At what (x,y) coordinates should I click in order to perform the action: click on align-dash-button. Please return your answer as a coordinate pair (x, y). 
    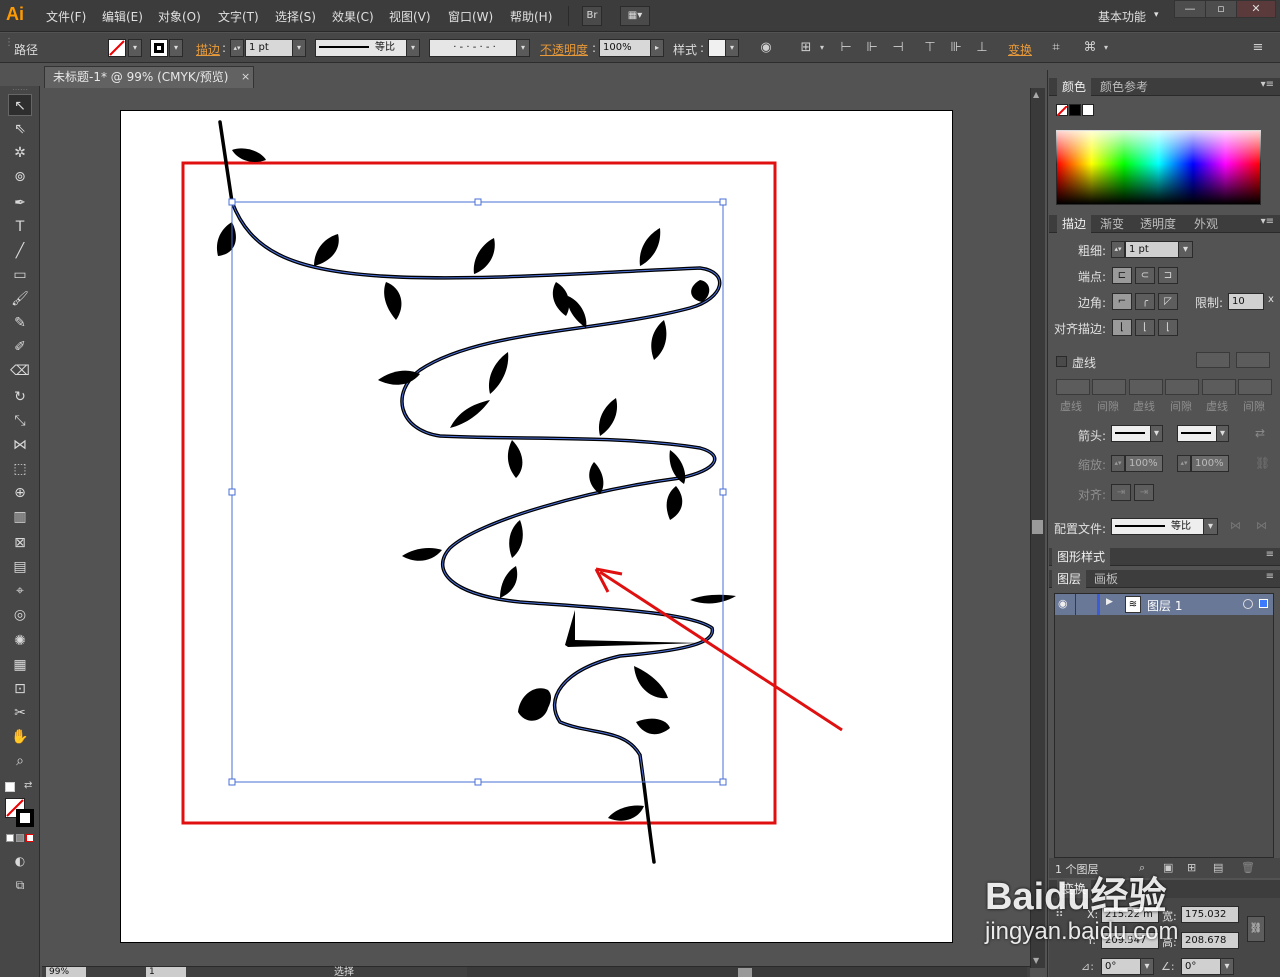
    Looking at the image, I should click on (1253, 360).